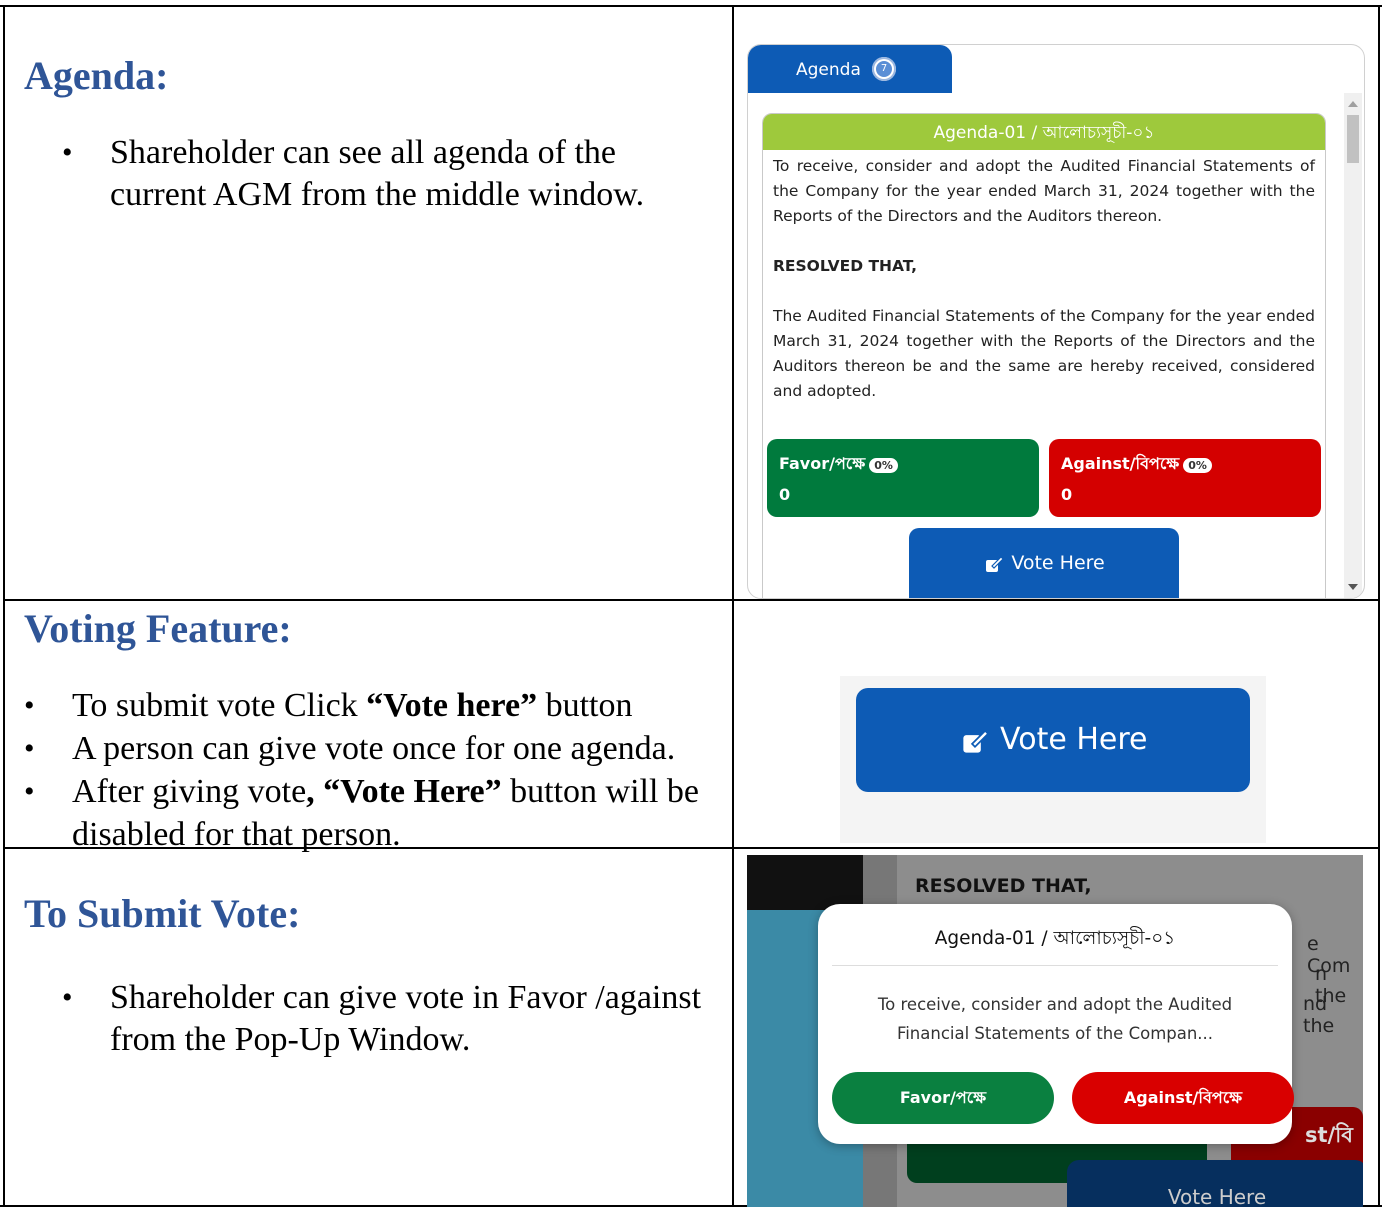 Image resolution: width=1382 pixels, height=1207 pixels. I want to click on favor-count: 0, so click(785, 494).